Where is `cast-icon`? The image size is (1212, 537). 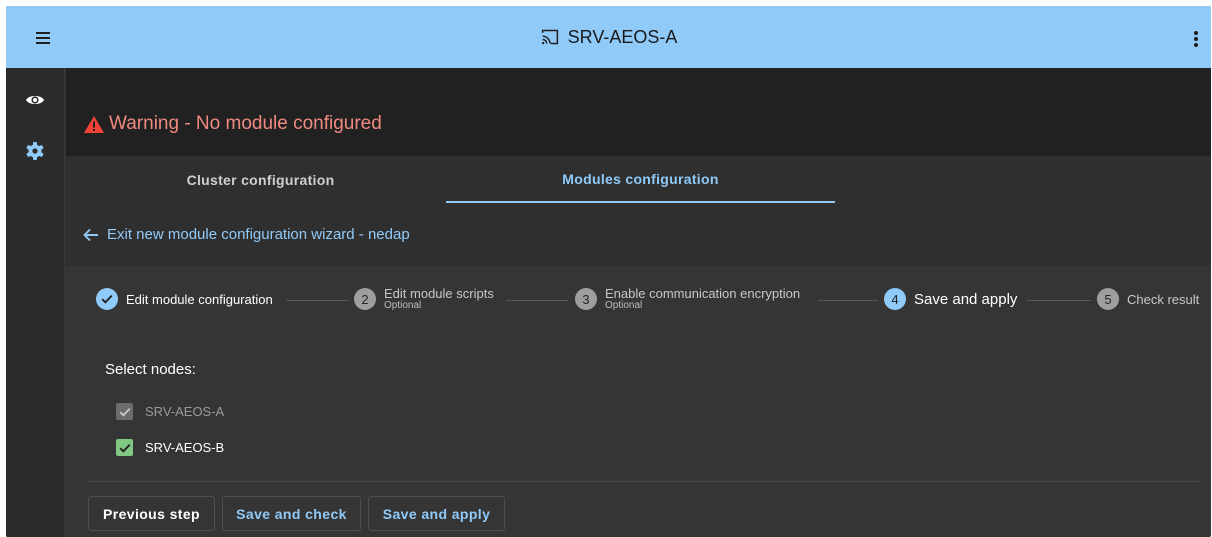 cast-icon is located at coordinates (549, 37).